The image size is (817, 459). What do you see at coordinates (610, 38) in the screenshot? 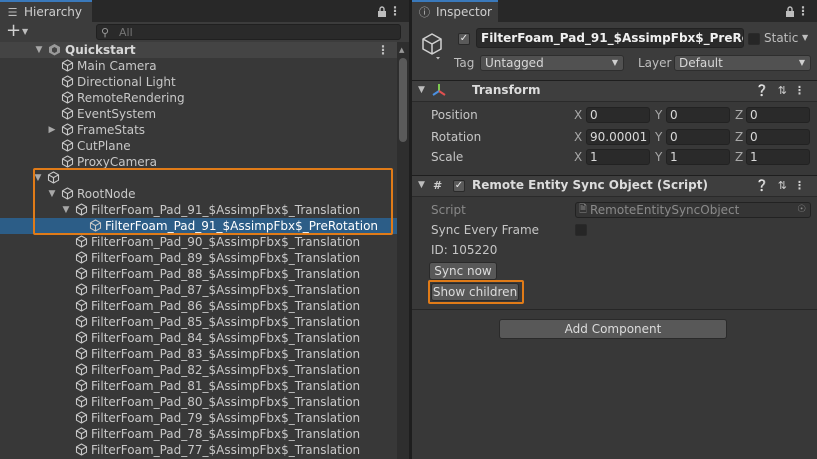
I see `object-name-field: FilterFoam_Pad_91_$AssimpFbx$_PreRotati` at bounding box center [610, 38].